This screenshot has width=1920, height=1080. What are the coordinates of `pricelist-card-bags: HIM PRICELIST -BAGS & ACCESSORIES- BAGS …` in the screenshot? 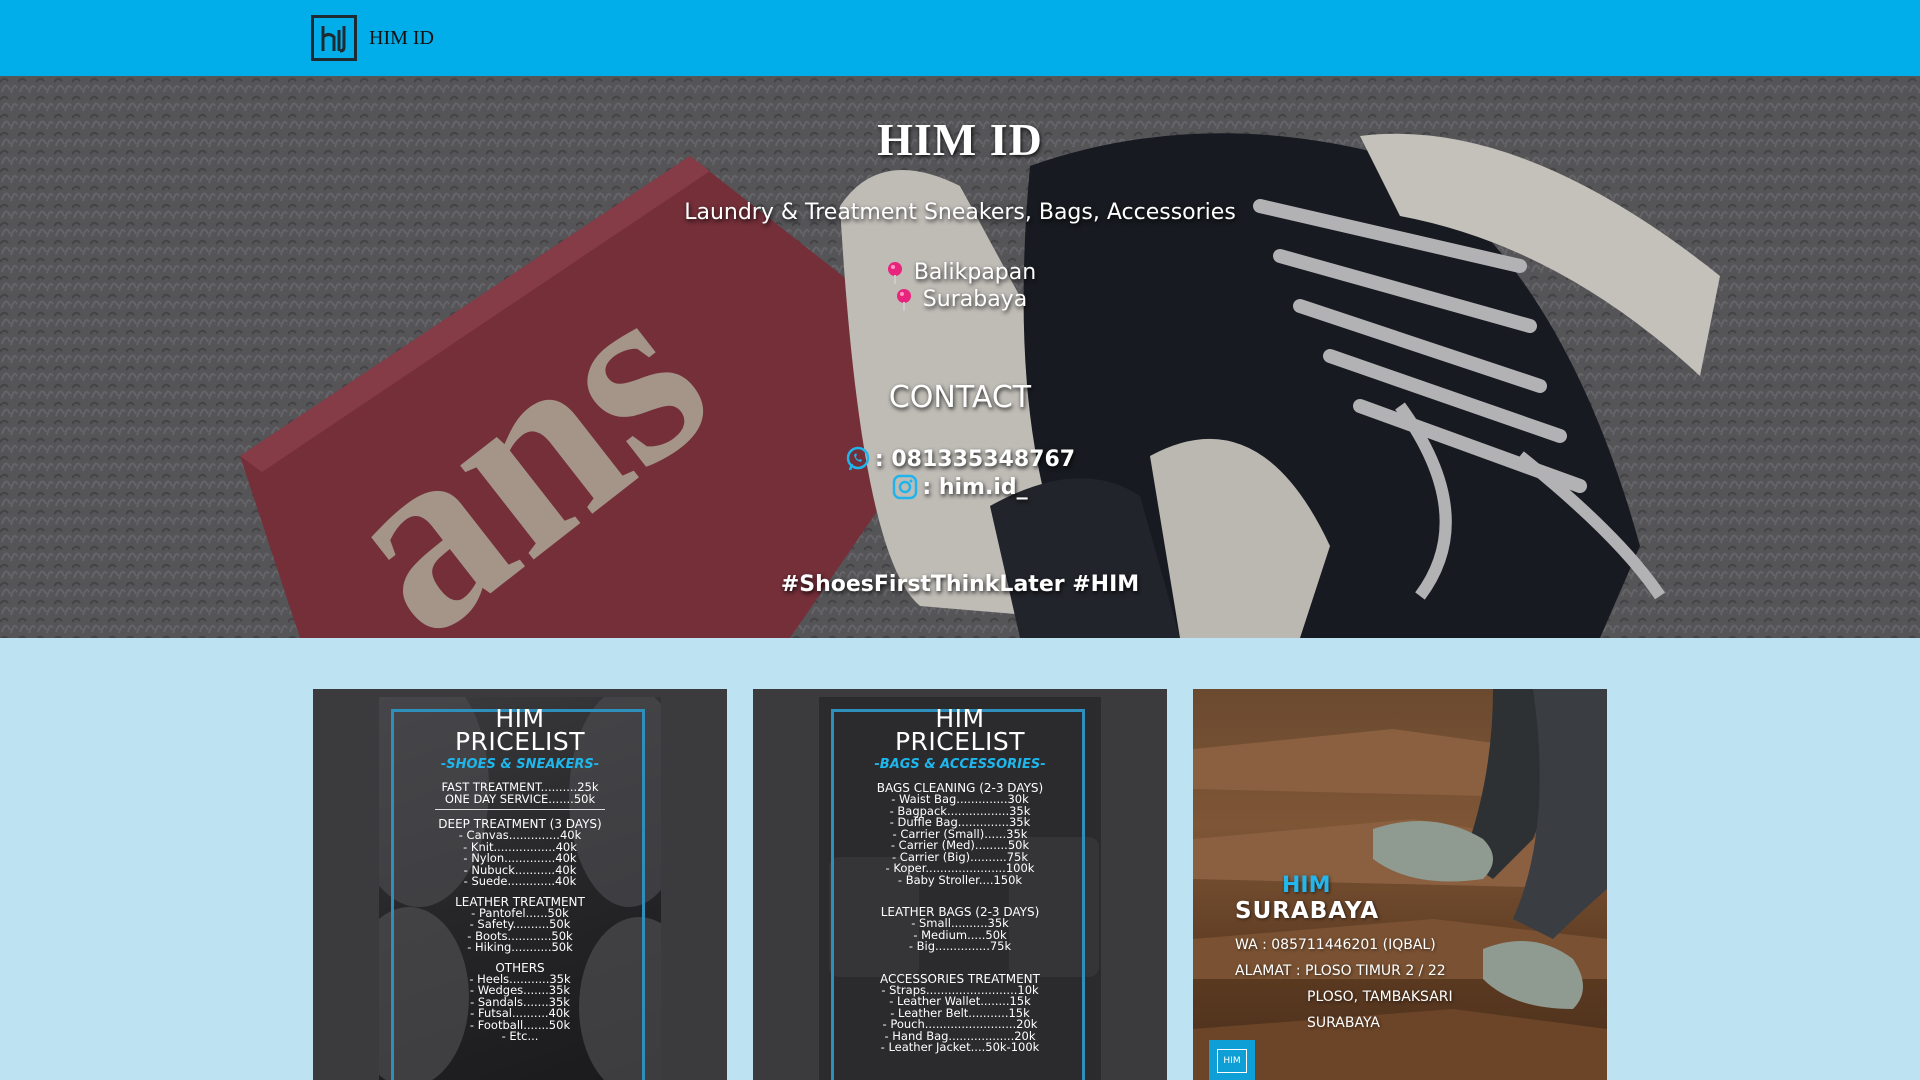 It's located at (960, 884).